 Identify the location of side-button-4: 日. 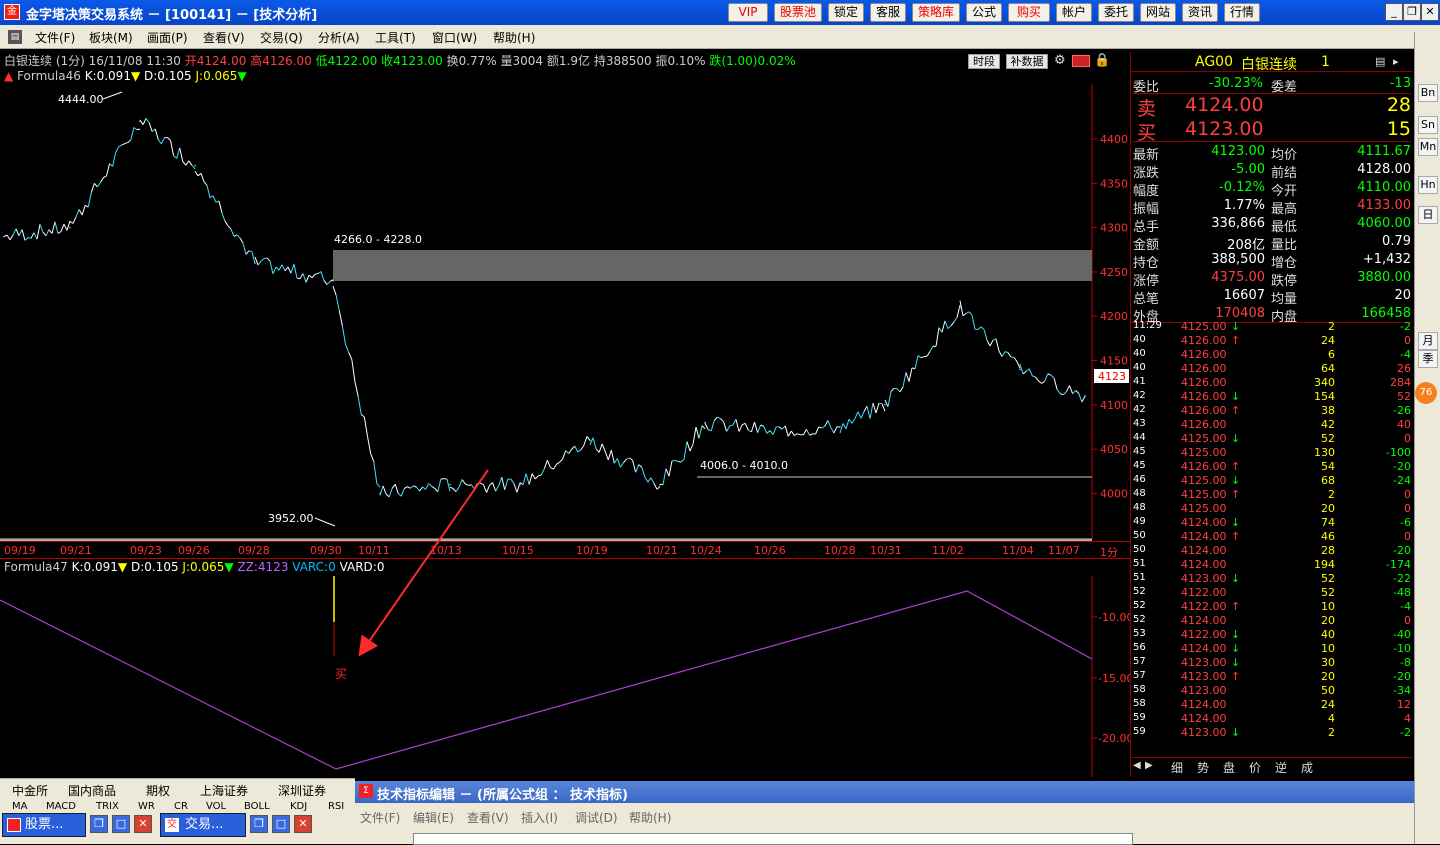
(1428, 215).